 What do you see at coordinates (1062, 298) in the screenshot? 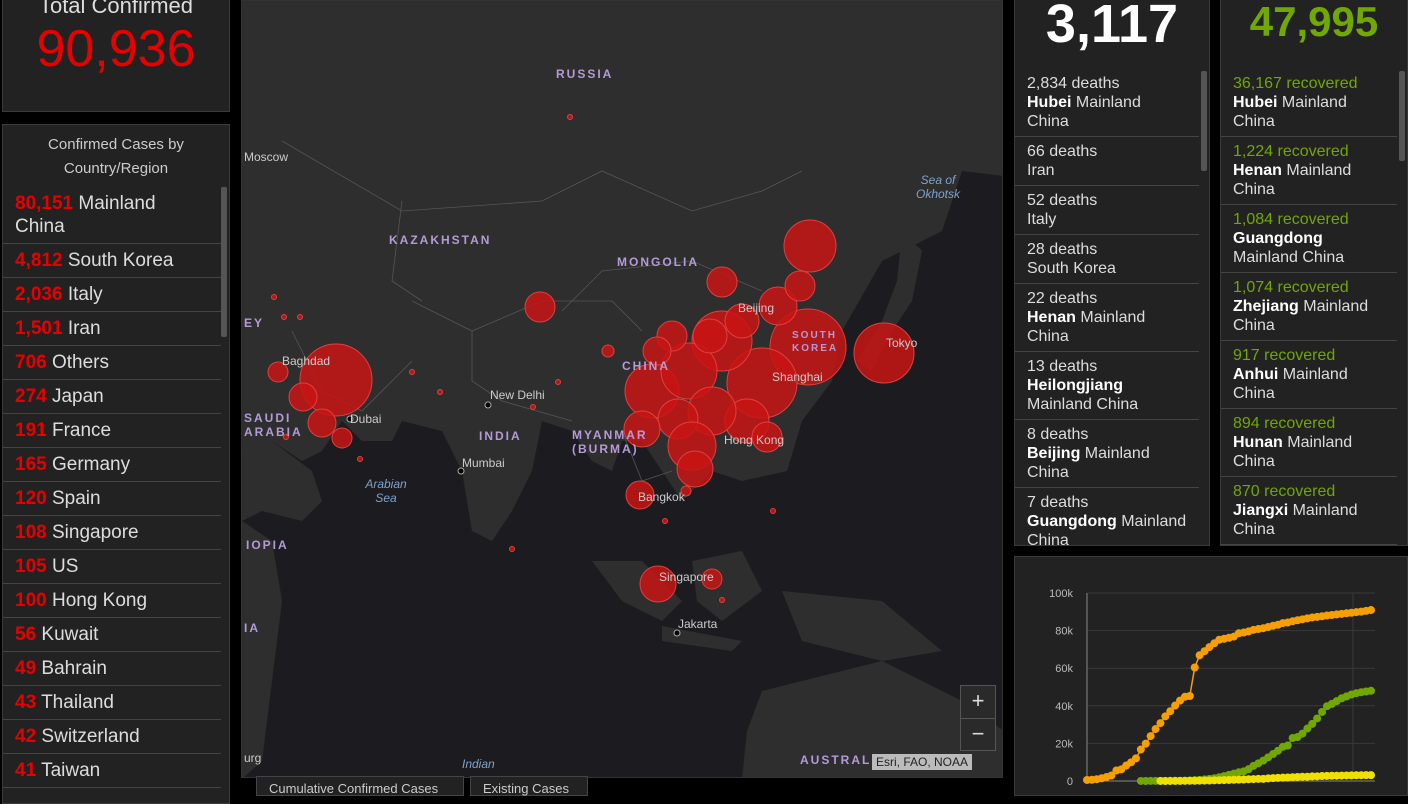
I see `death-count: 22 deaths` at bounding box center [1062, 298].